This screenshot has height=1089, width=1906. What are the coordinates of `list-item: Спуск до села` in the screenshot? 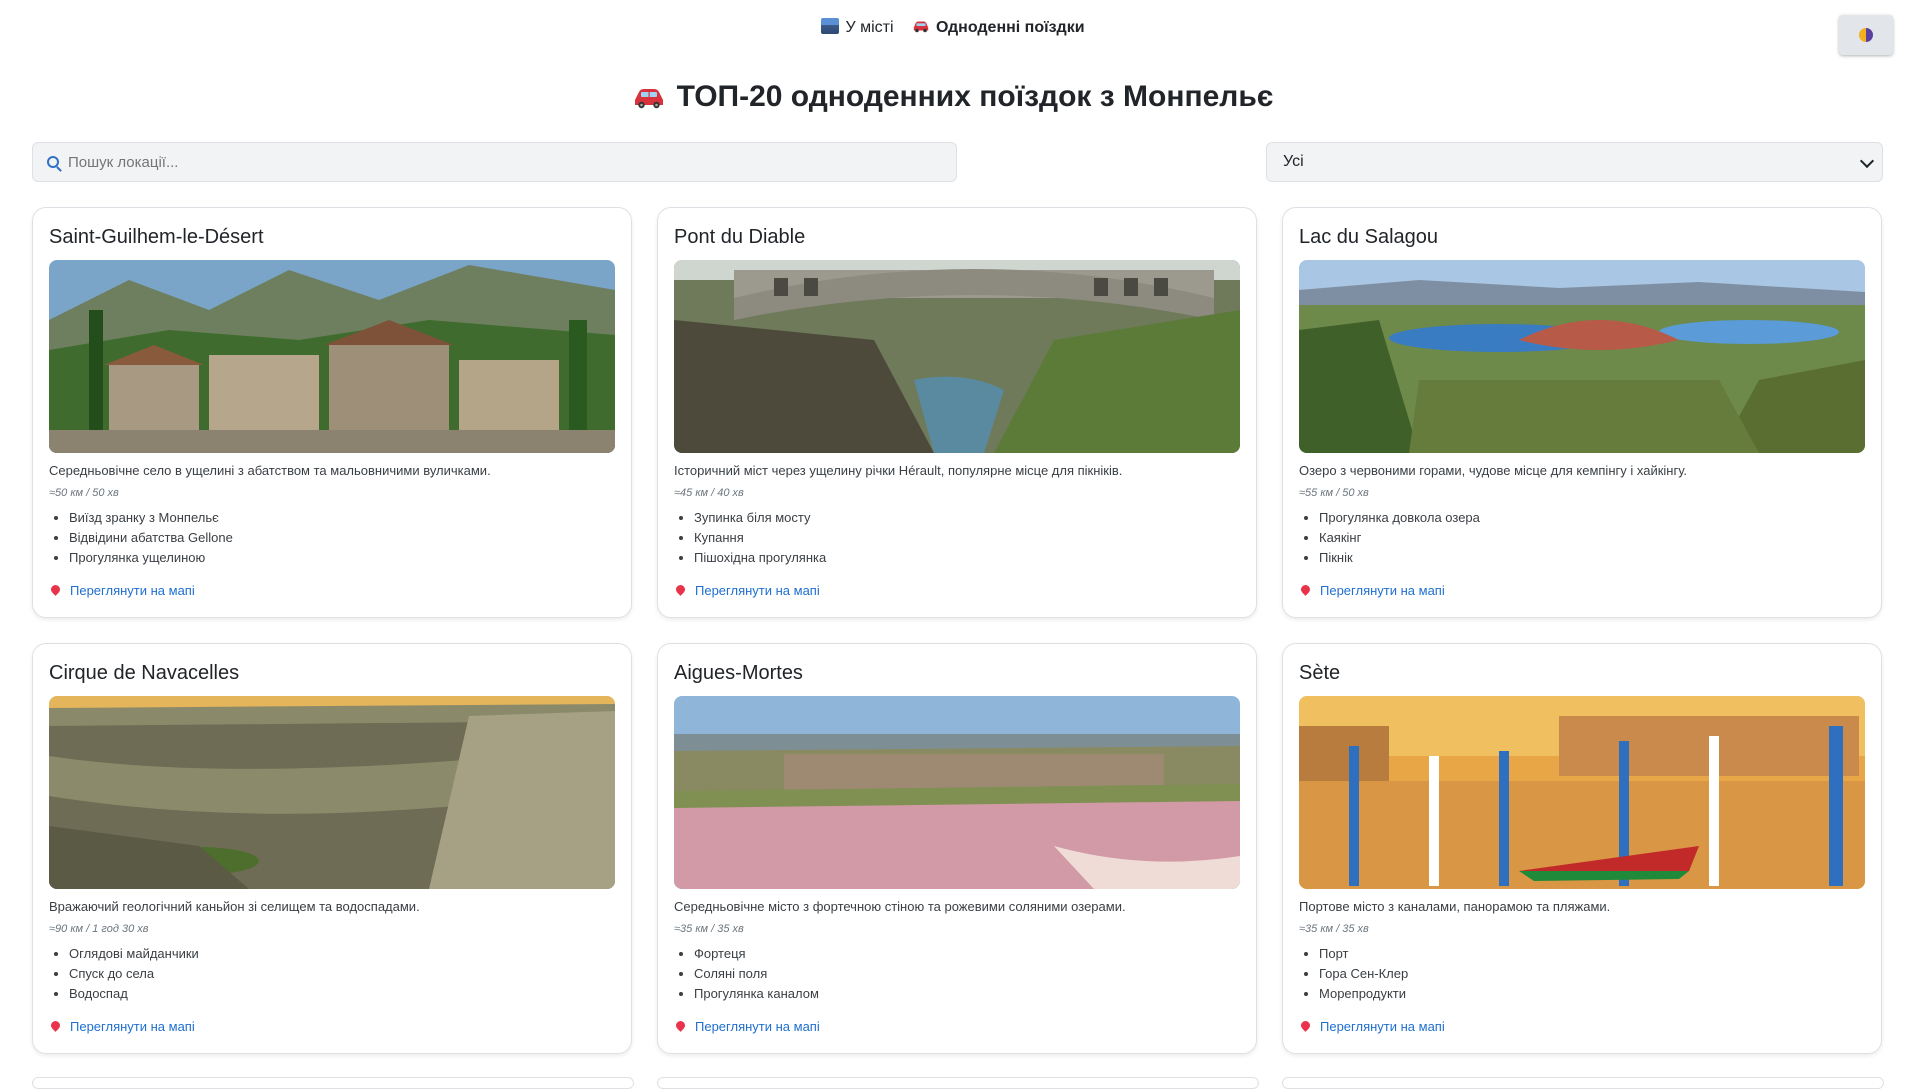 It's located at (134, 974).